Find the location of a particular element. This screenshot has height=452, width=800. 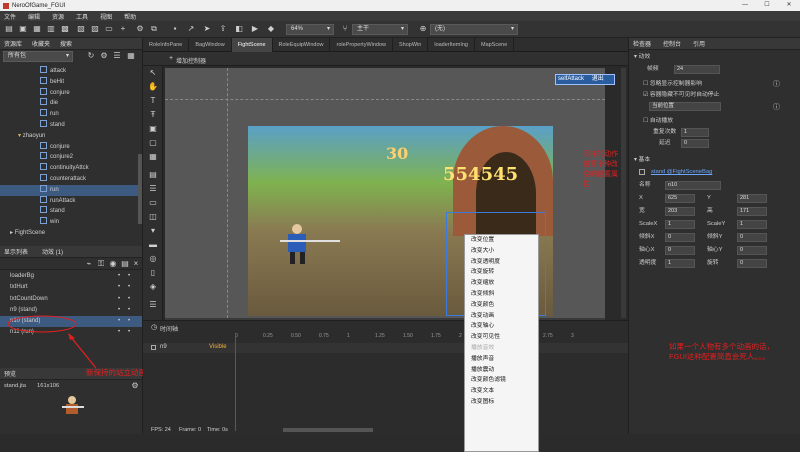

context-menu-item: 播放声音 is located at coordinates (501, 359).